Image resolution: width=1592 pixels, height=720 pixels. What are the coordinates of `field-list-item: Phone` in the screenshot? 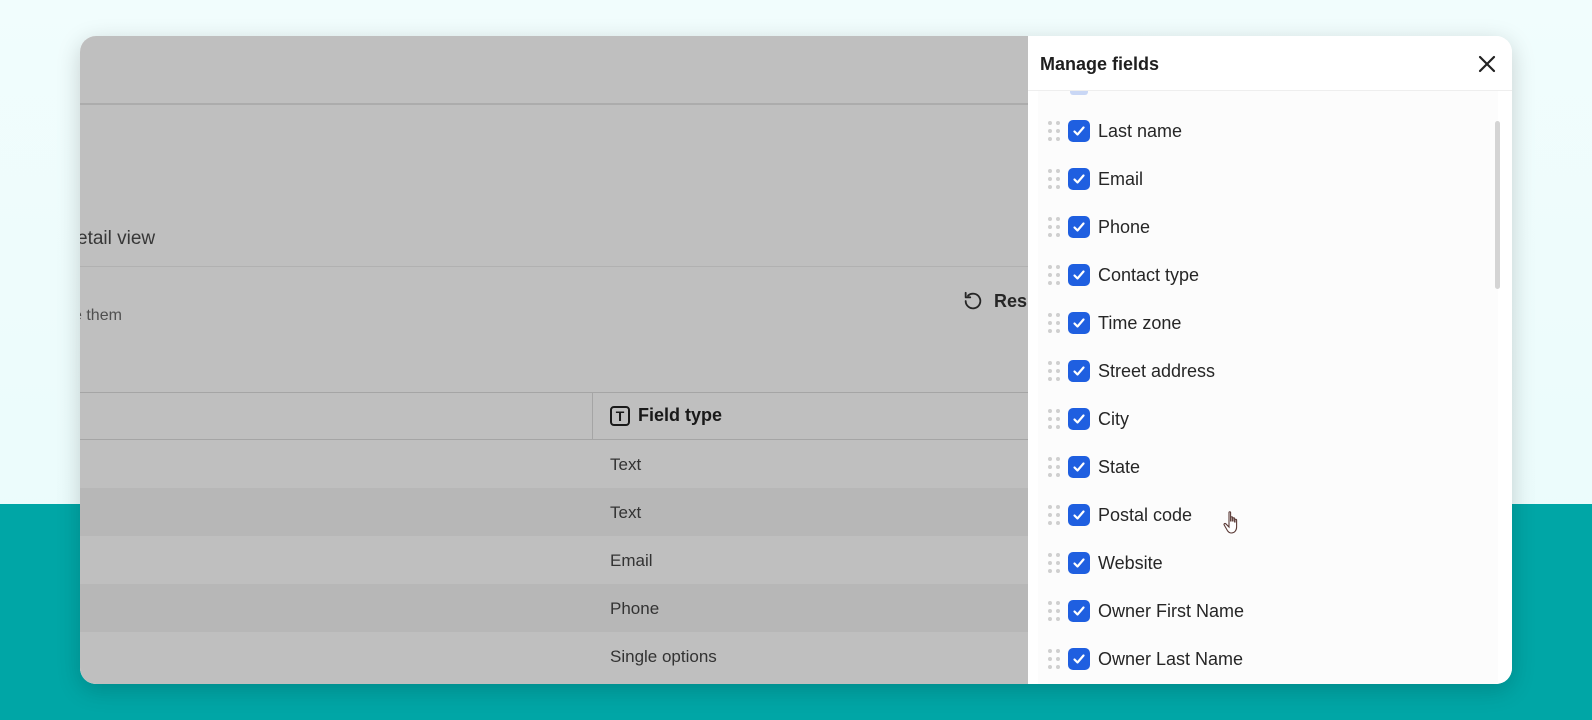 It's located at (1094, 227).